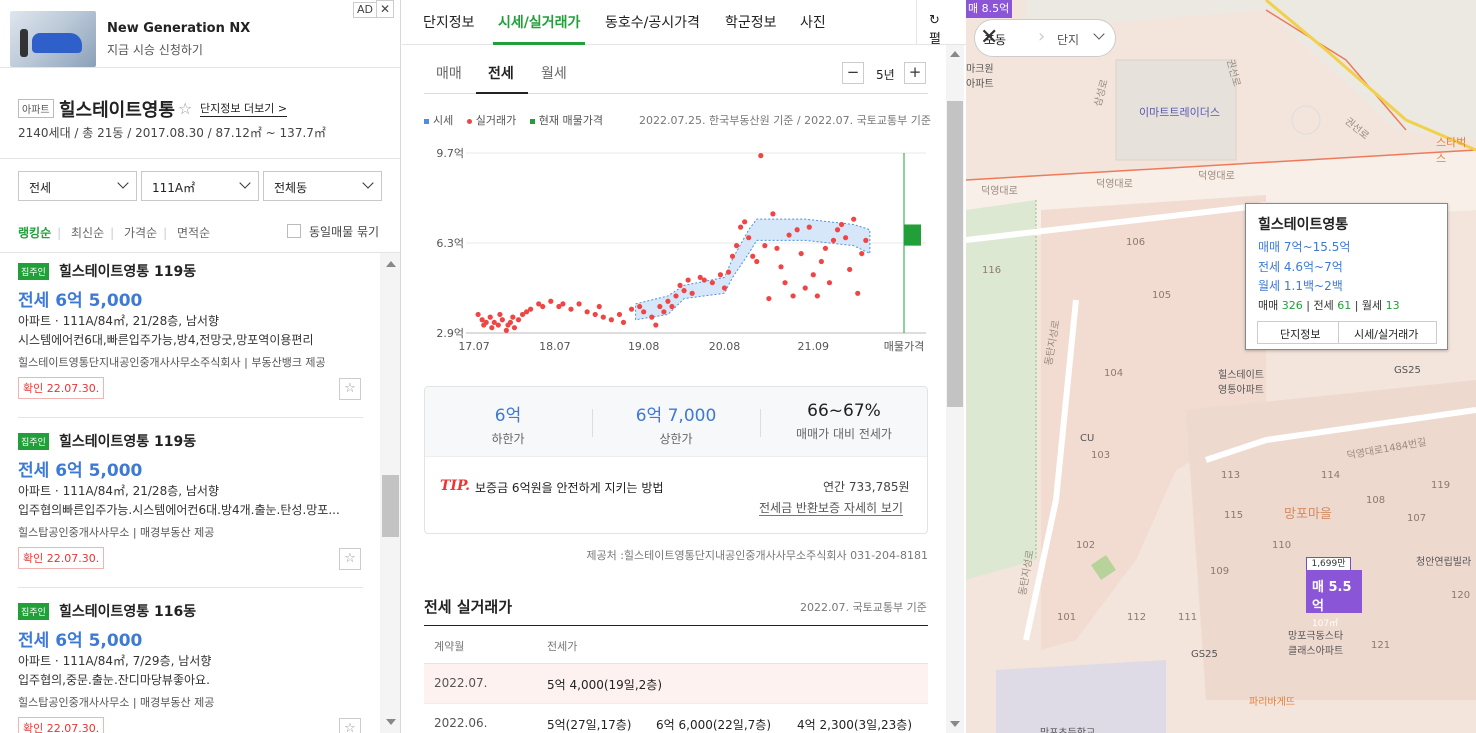 The width and height of the screenshot is (1476, 733). What do you see at coordinates (1300, 285) in the screenshot?
I see `popup-monthly-range: 월세 1.1백~2백` at bounding box center [1300, 285].